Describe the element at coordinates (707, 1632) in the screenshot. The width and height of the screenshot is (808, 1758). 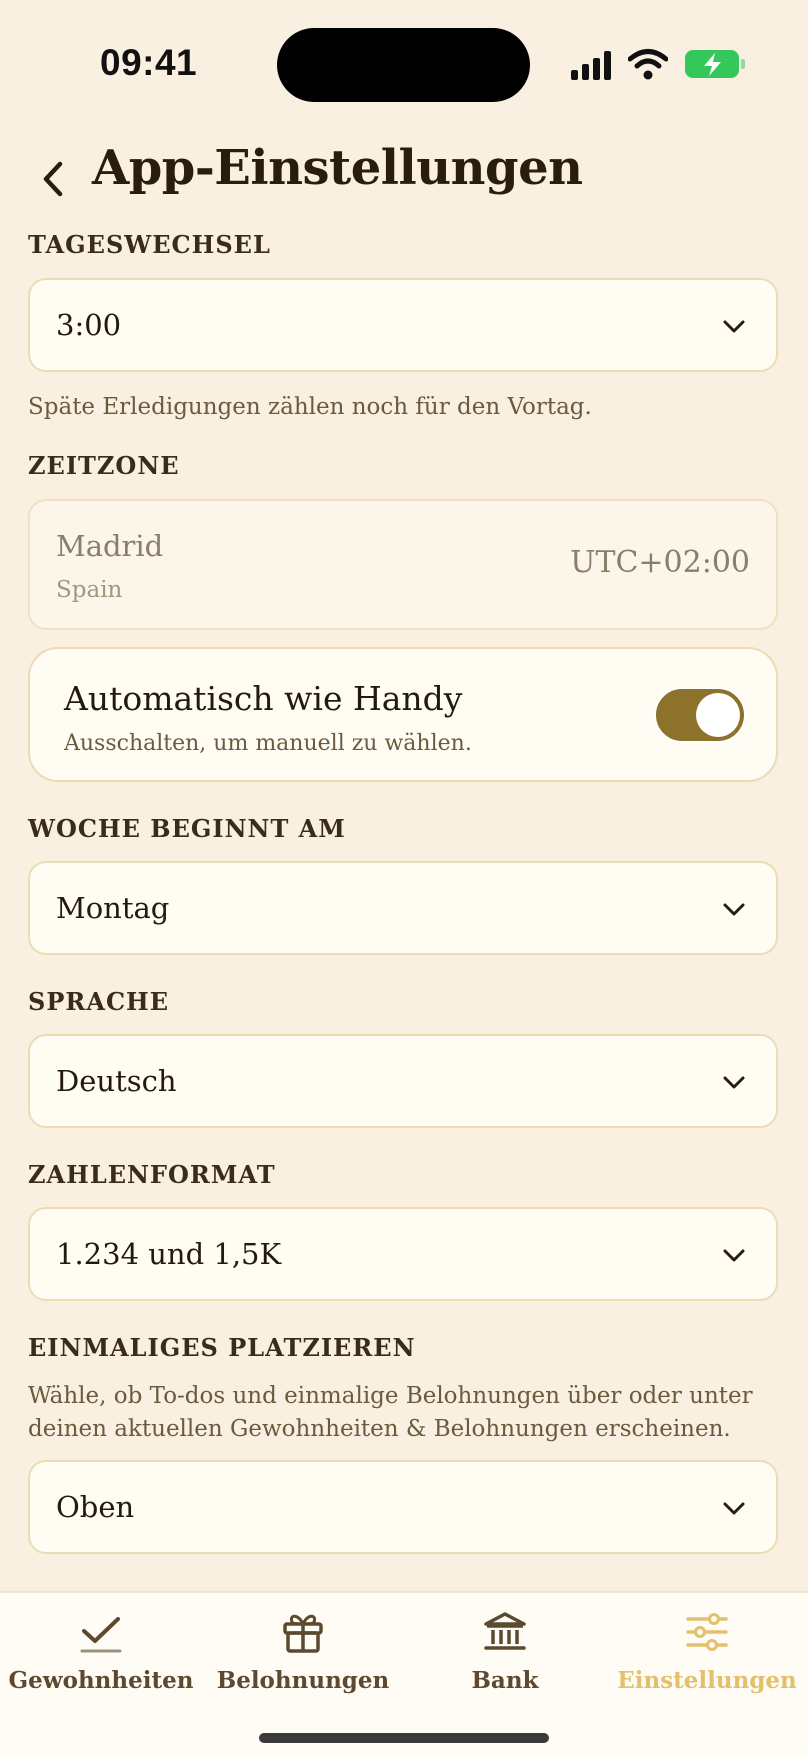
I see `sliders-icon` at that location.